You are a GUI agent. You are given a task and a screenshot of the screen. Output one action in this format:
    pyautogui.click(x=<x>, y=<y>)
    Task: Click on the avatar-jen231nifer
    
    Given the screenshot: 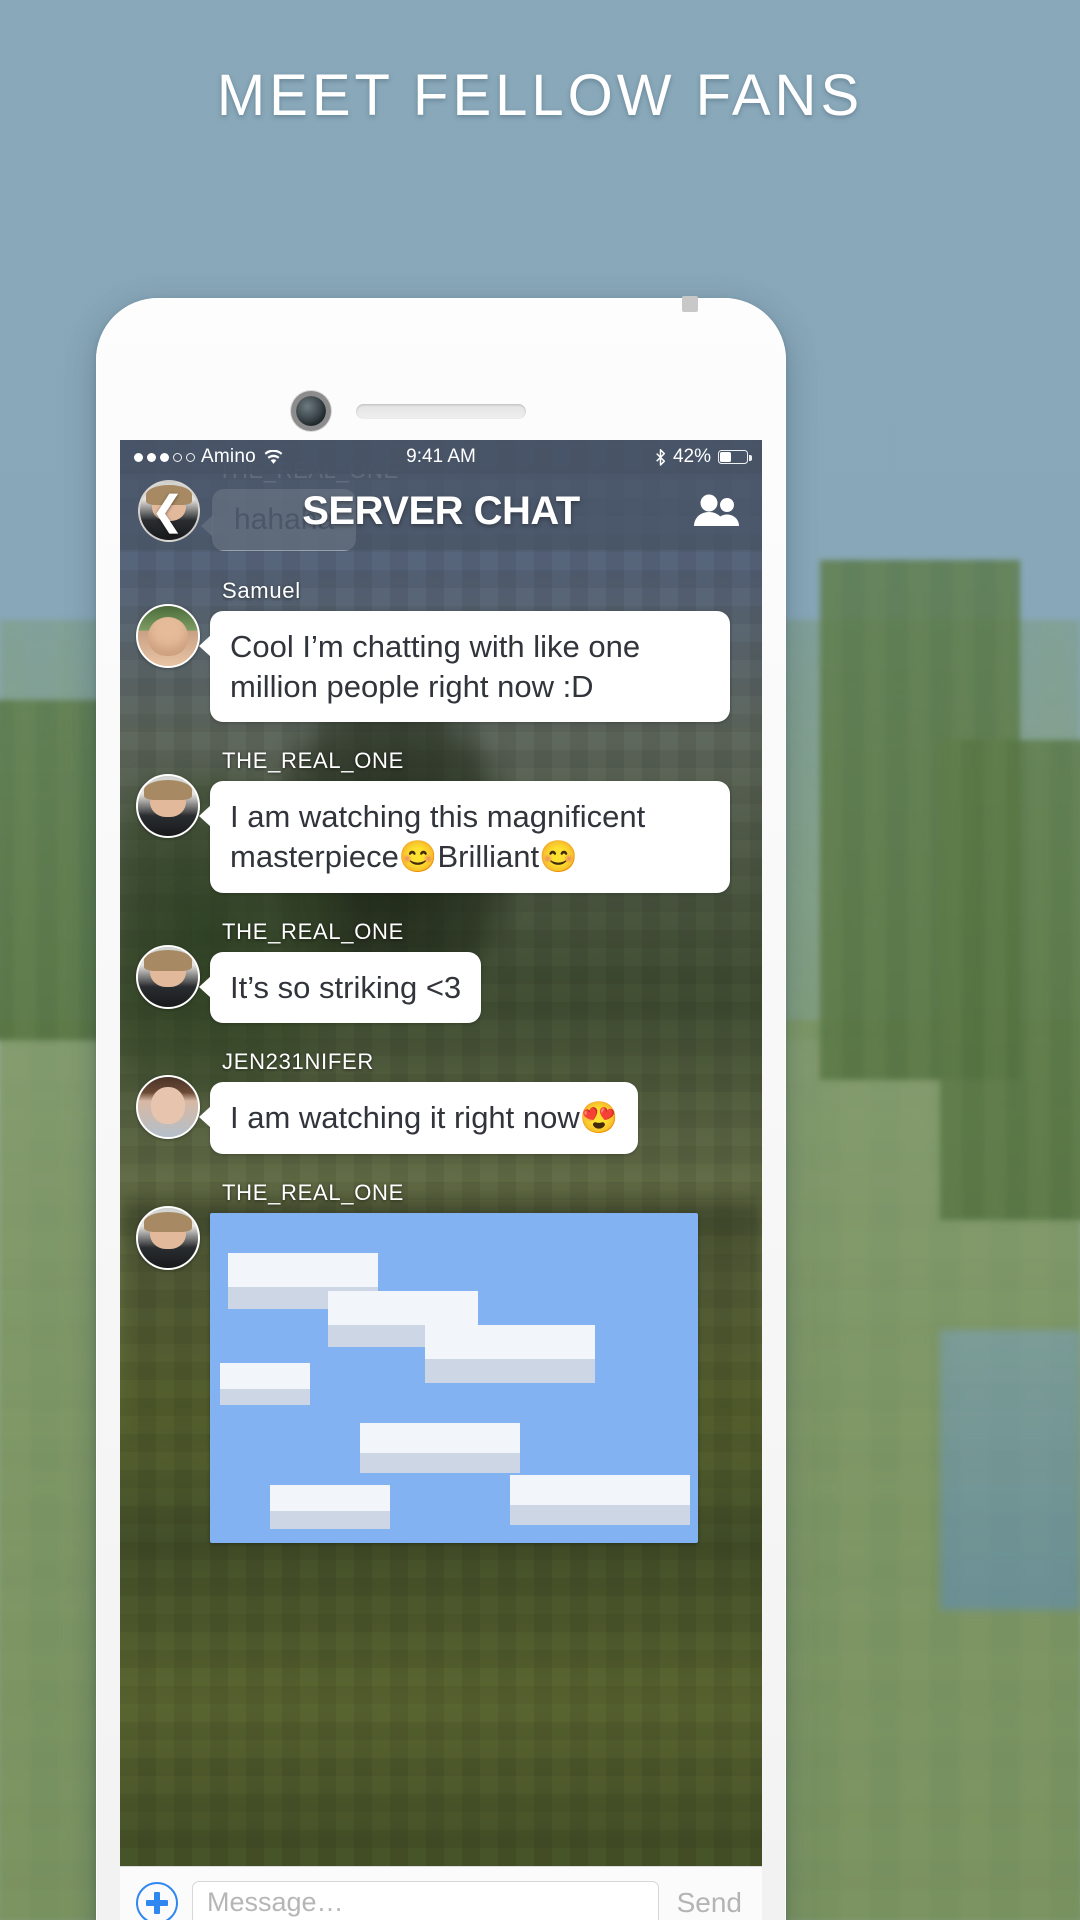 What is the action you would take?
    pyautogui.click(x=168, y=1107)
    